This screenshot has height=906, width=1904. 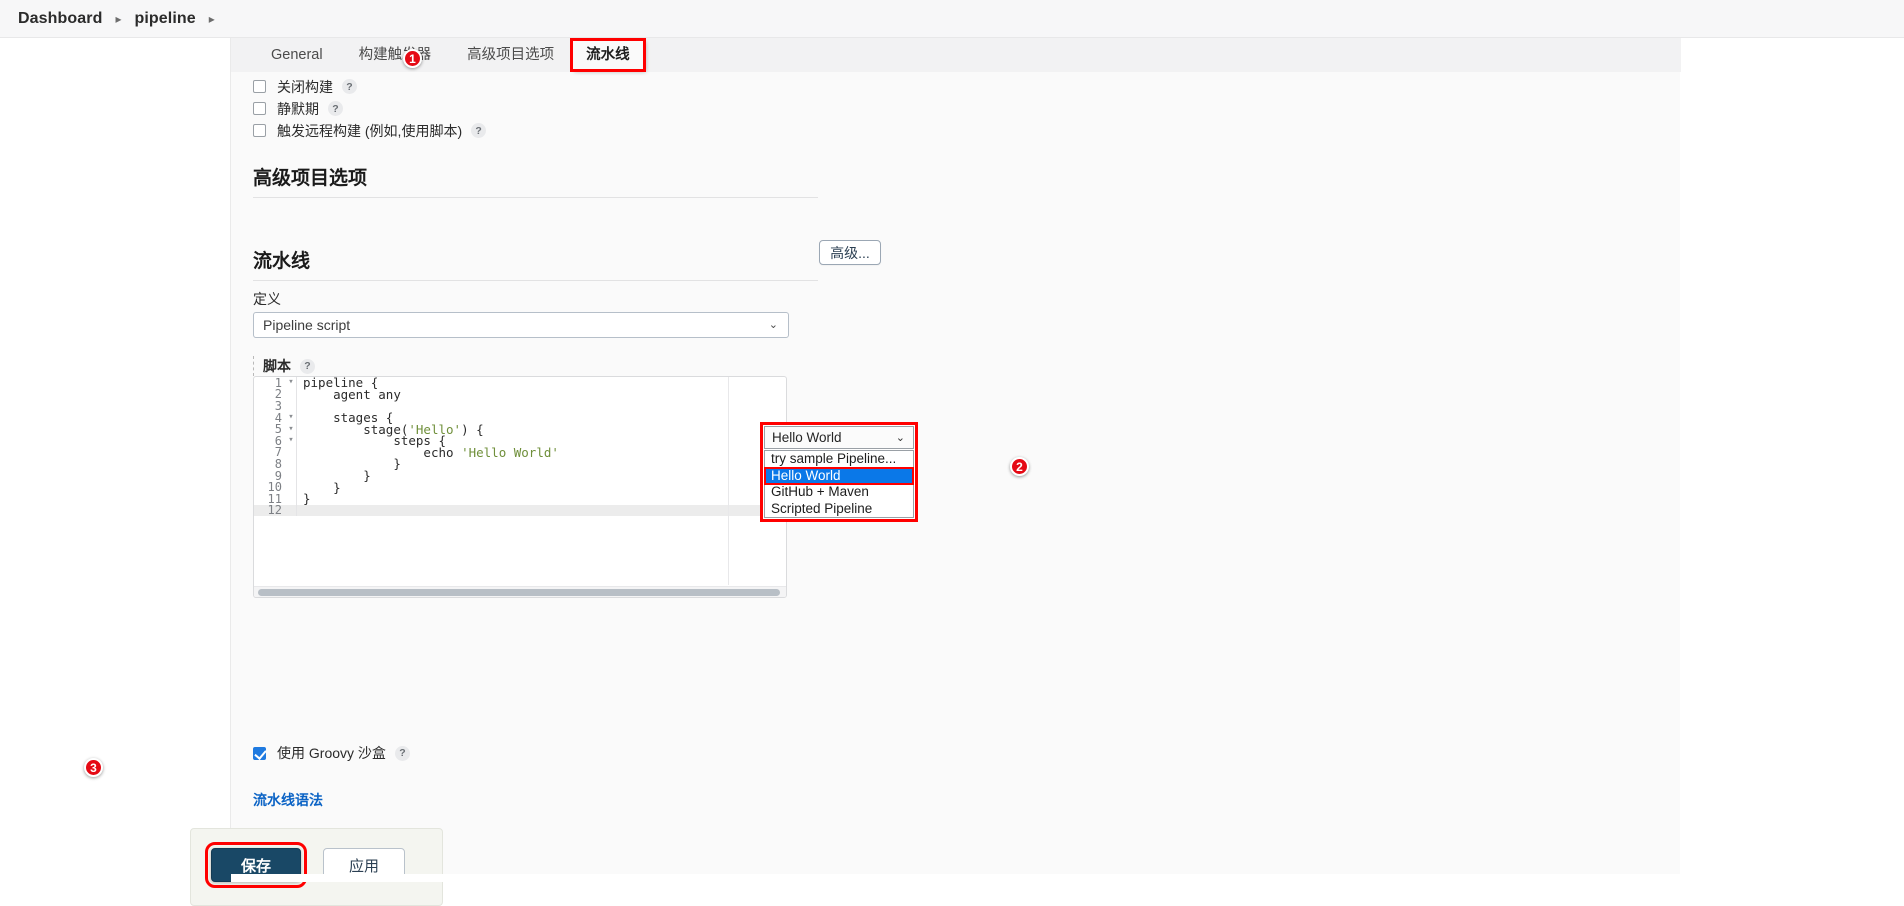 What do you see at coordinates (259, 86) in the screenshot?
I see `checkbox-disable-build` at bounding box center [259, 86].